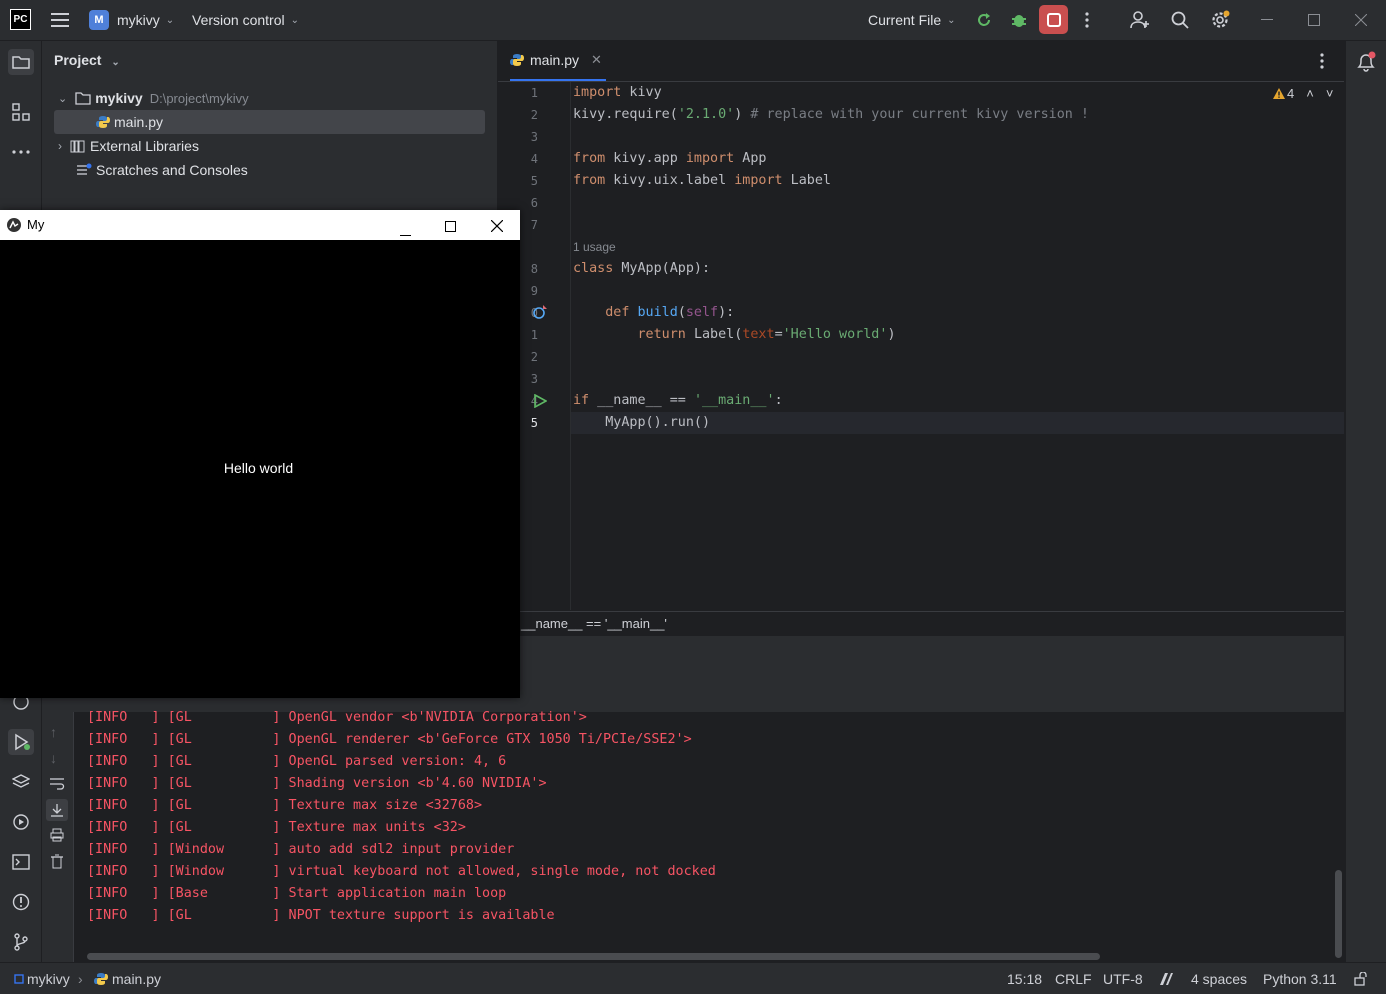 The width and height of the screenshot is (1386, 994). What do you see at coordinates (905, 20) in the screenshot?
I see `run-config-label: Current File` at bounding box center [905, 20].